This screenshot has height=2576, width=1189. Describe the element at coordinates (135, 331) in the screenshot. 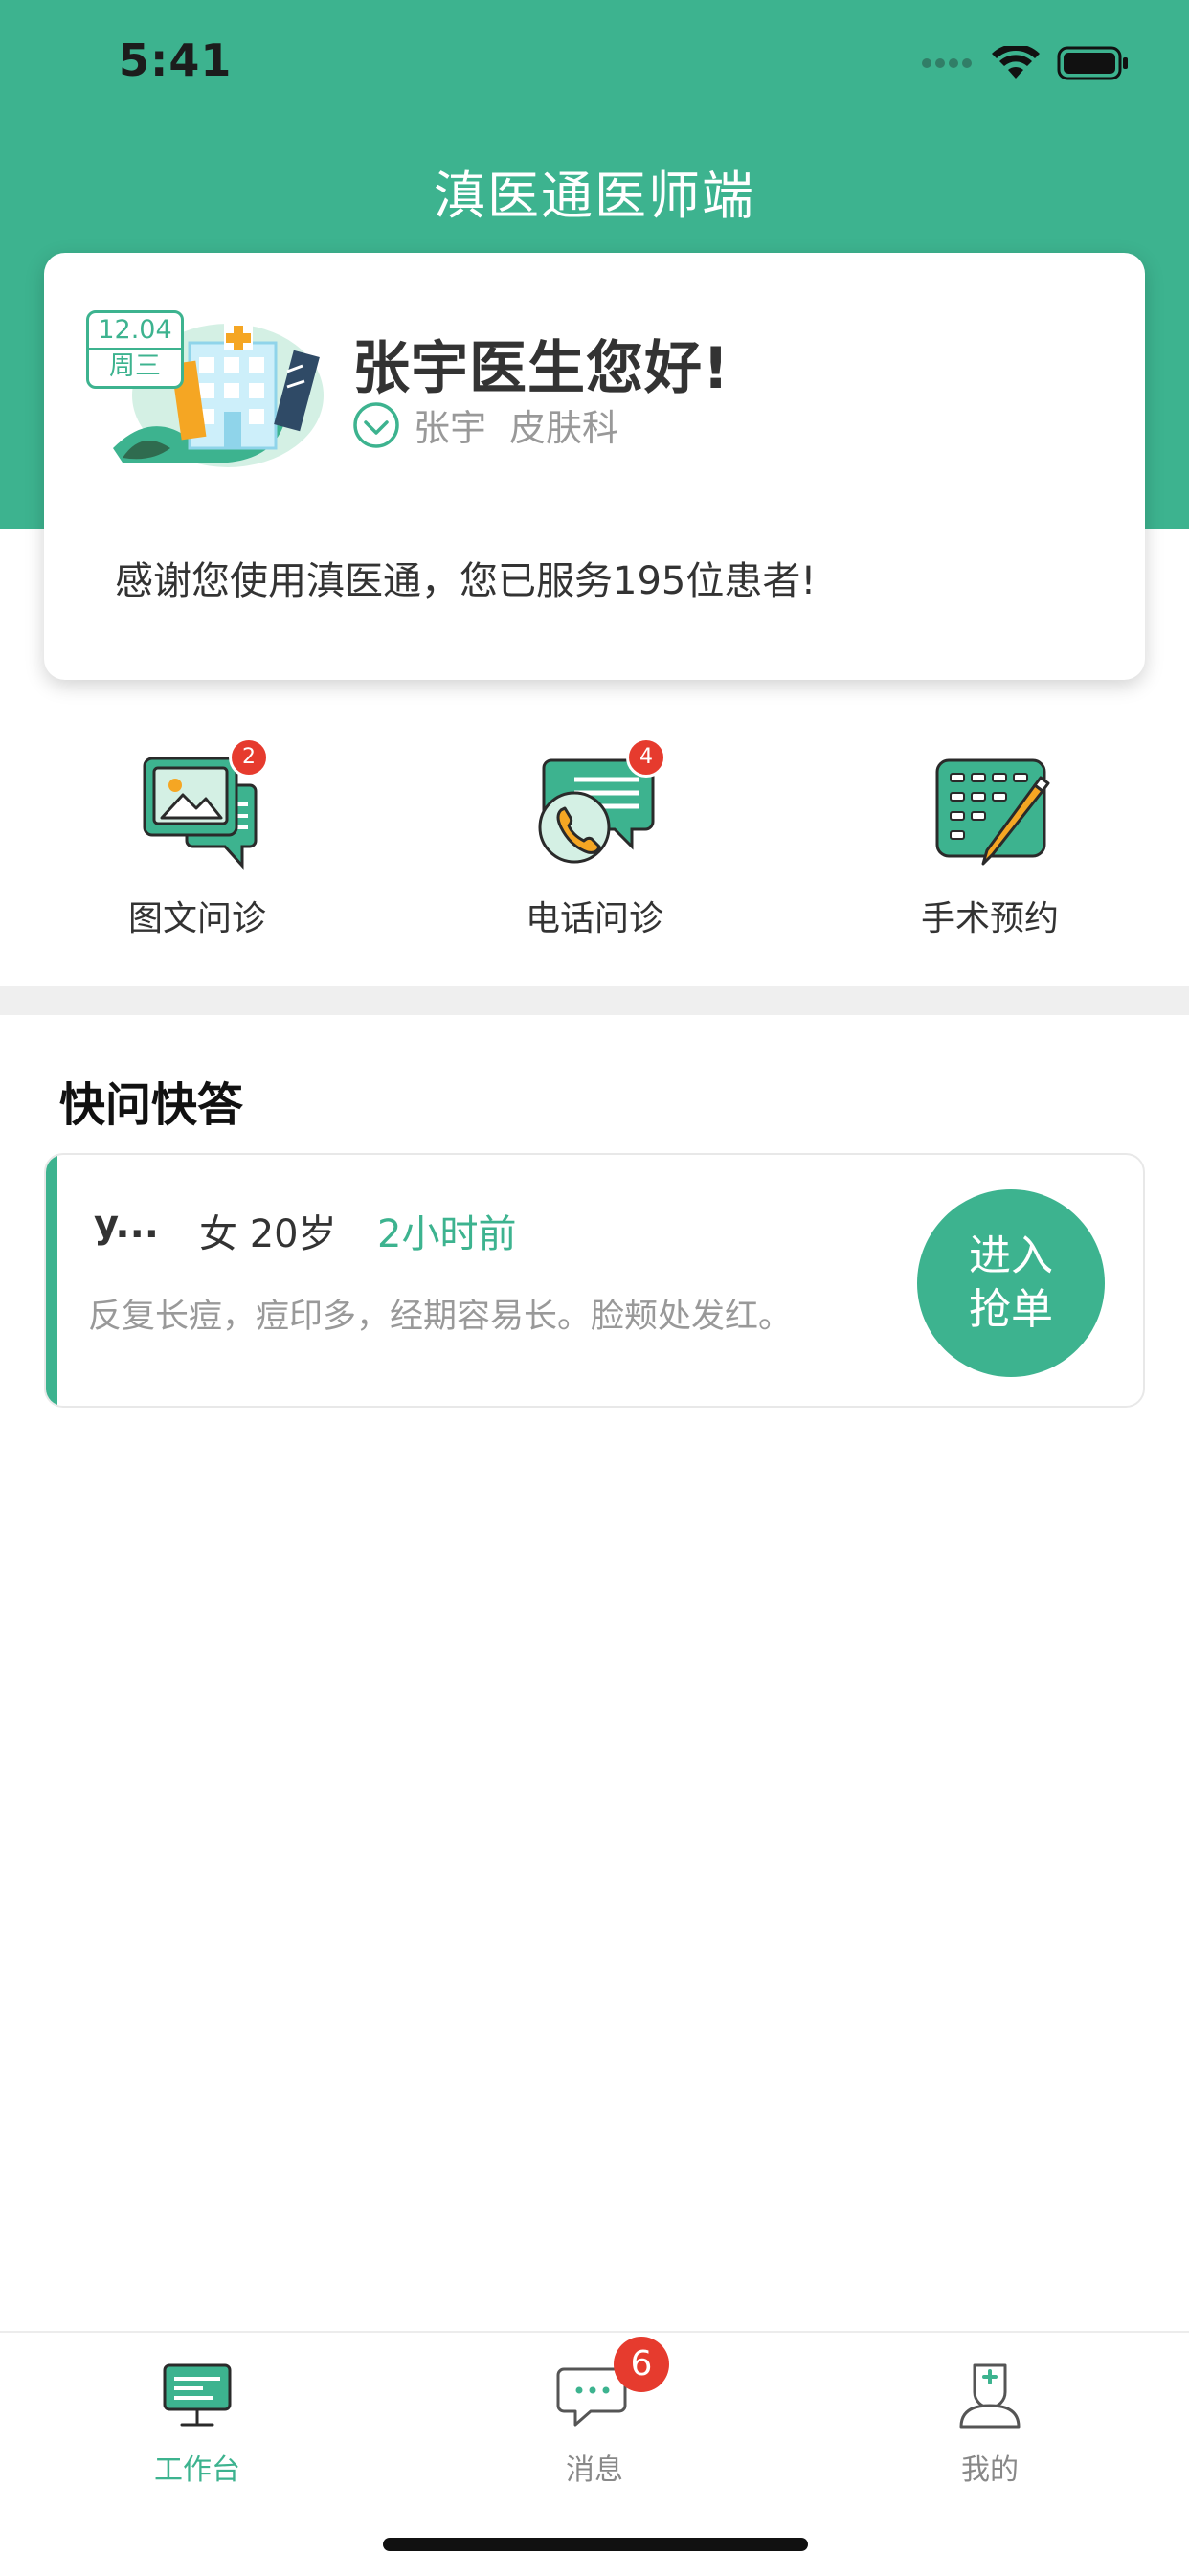

I see `date-text: 12.04` at that location.